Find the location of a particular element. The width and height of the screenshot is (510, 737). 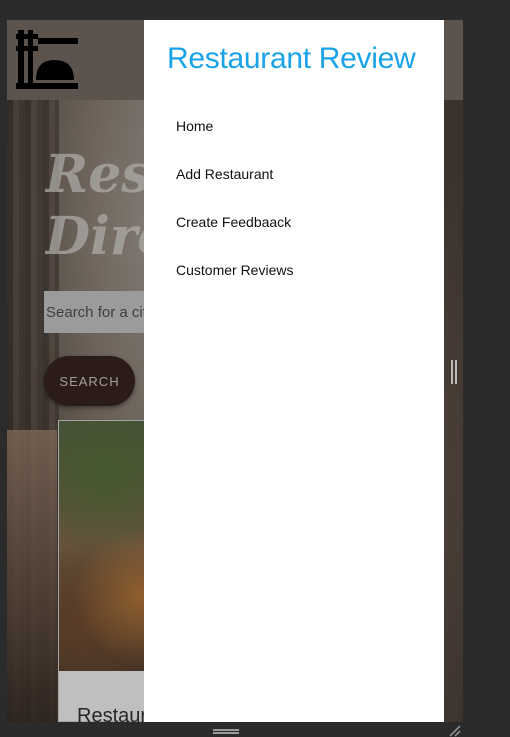

nav-item-add-restaurant: Add Restaurant is located at coordinates (234, 174).